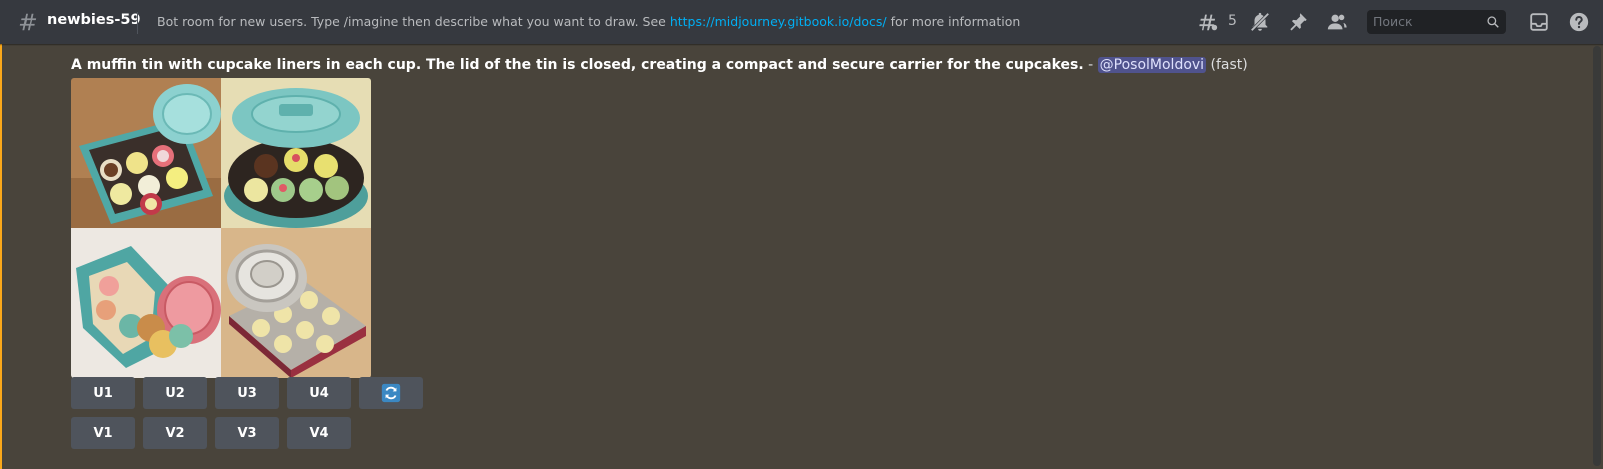  Describe the element at coordinates (103, 433) in the screenshot. I see `variation-button-1: V1` at that location.